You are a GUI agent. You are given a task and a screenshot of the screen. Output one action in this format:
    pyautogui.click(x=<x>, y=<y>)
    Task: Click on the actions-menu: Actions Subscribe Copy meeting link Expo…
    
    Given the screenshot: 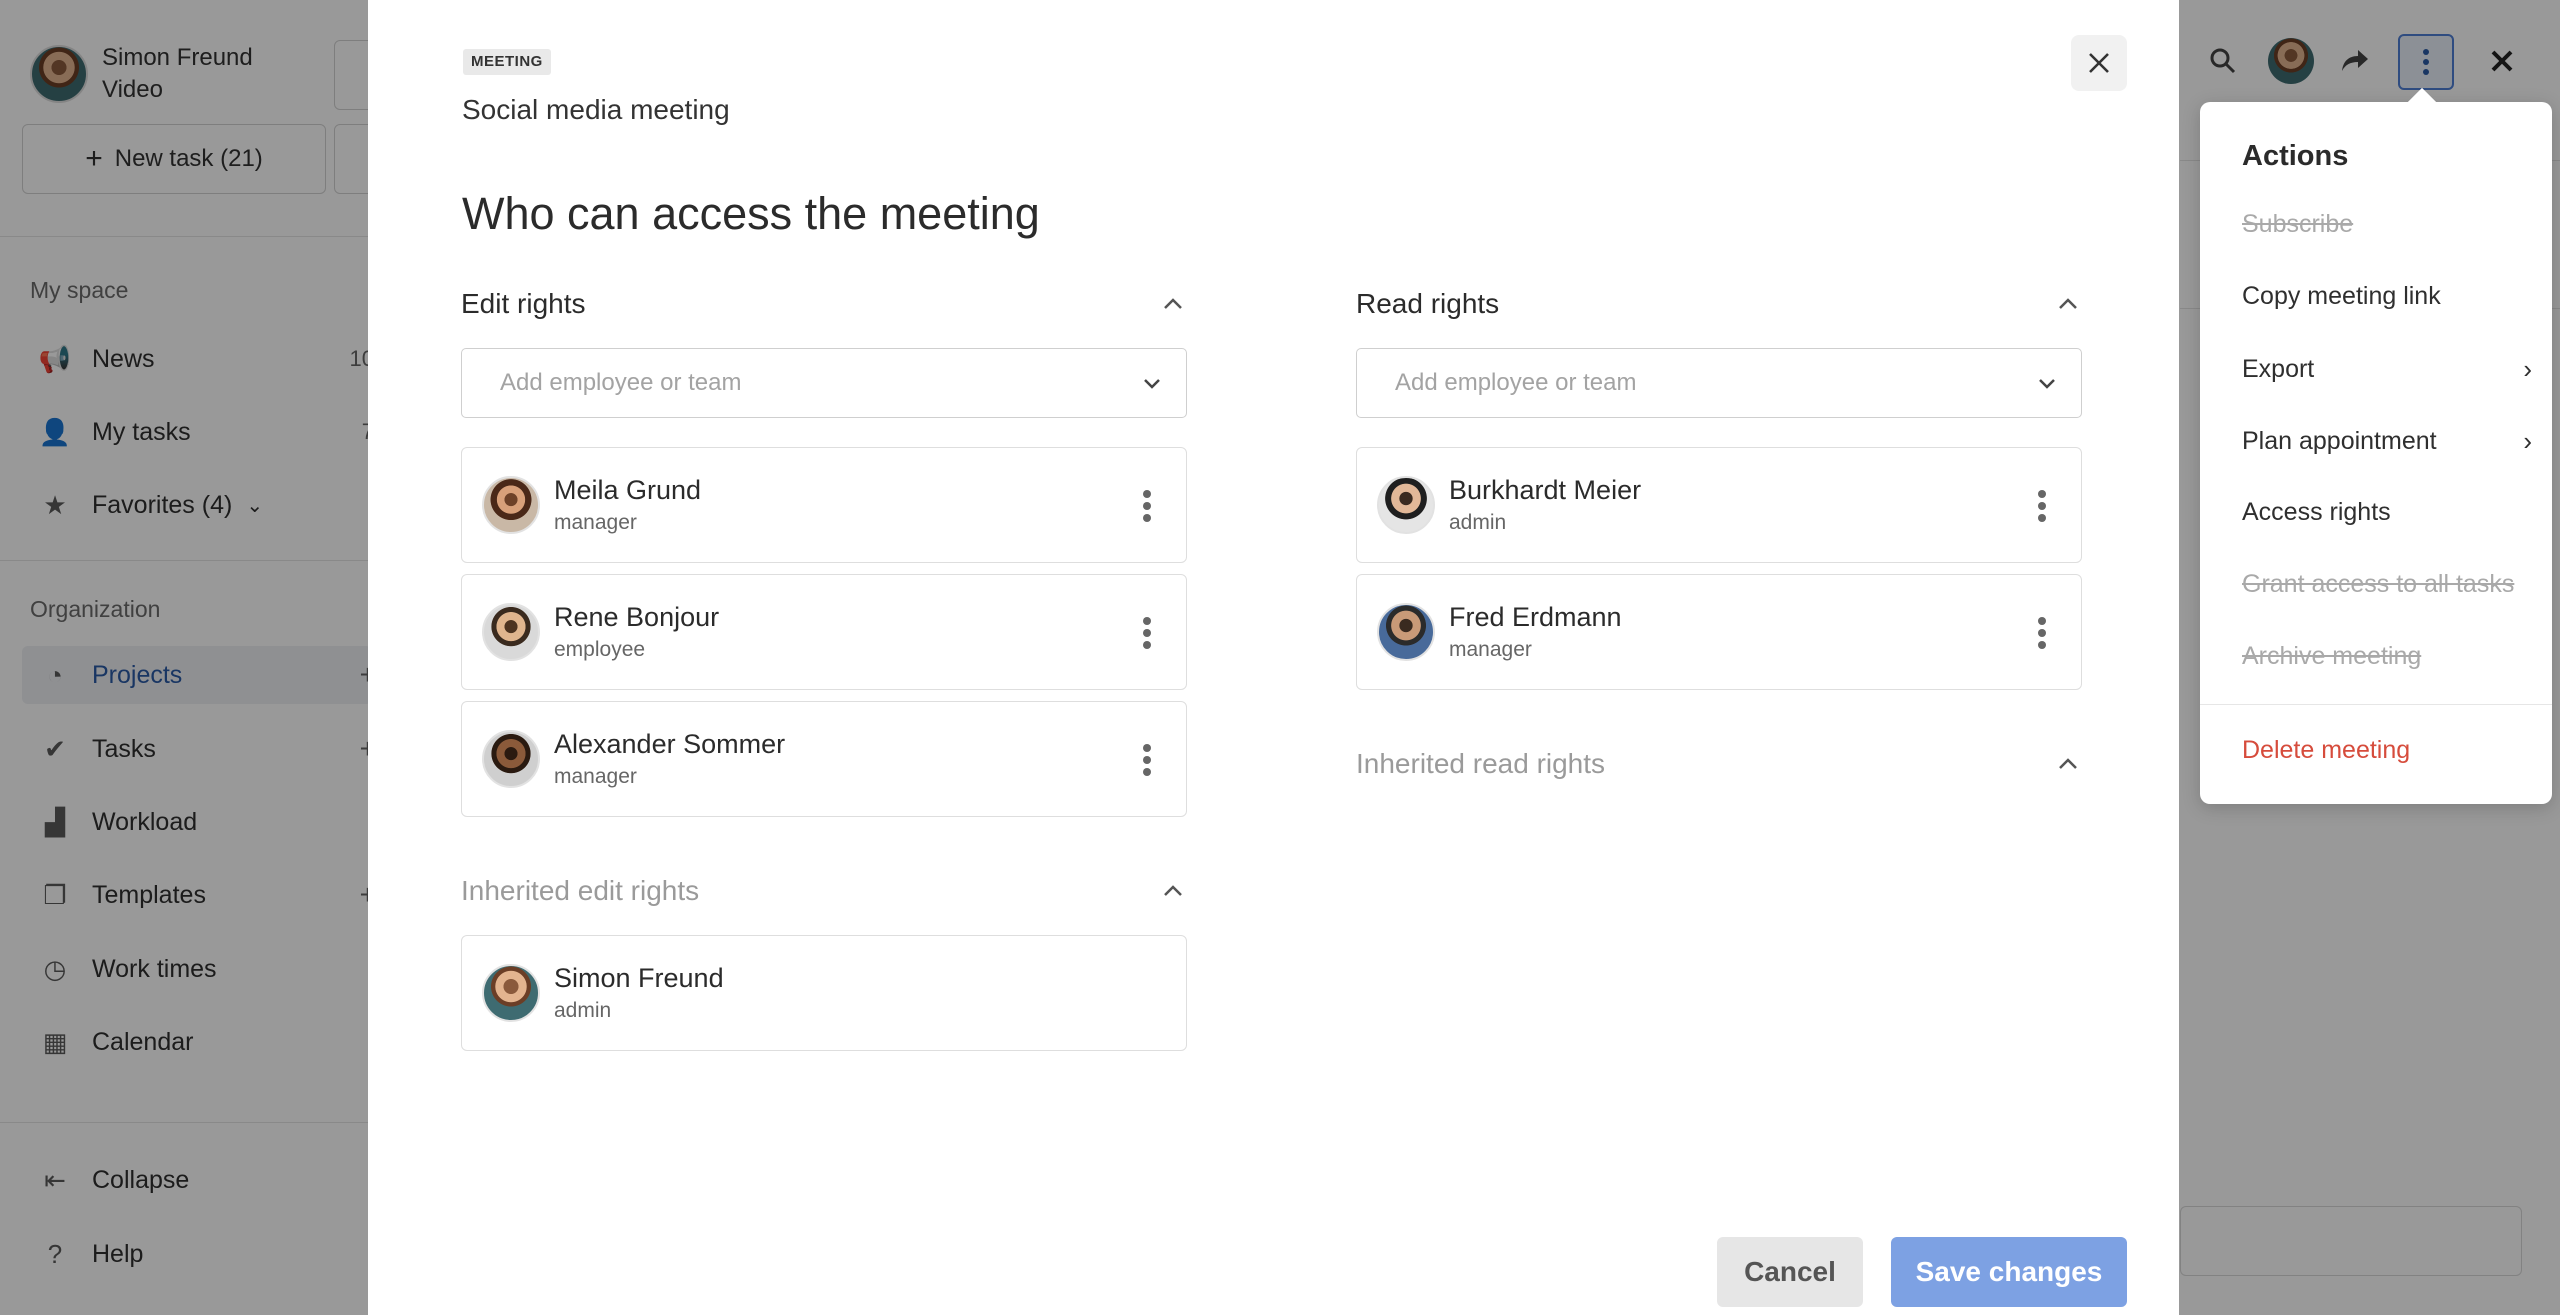 What is the action you would take?
    pyautogui.click(x=2376, y=453)
    